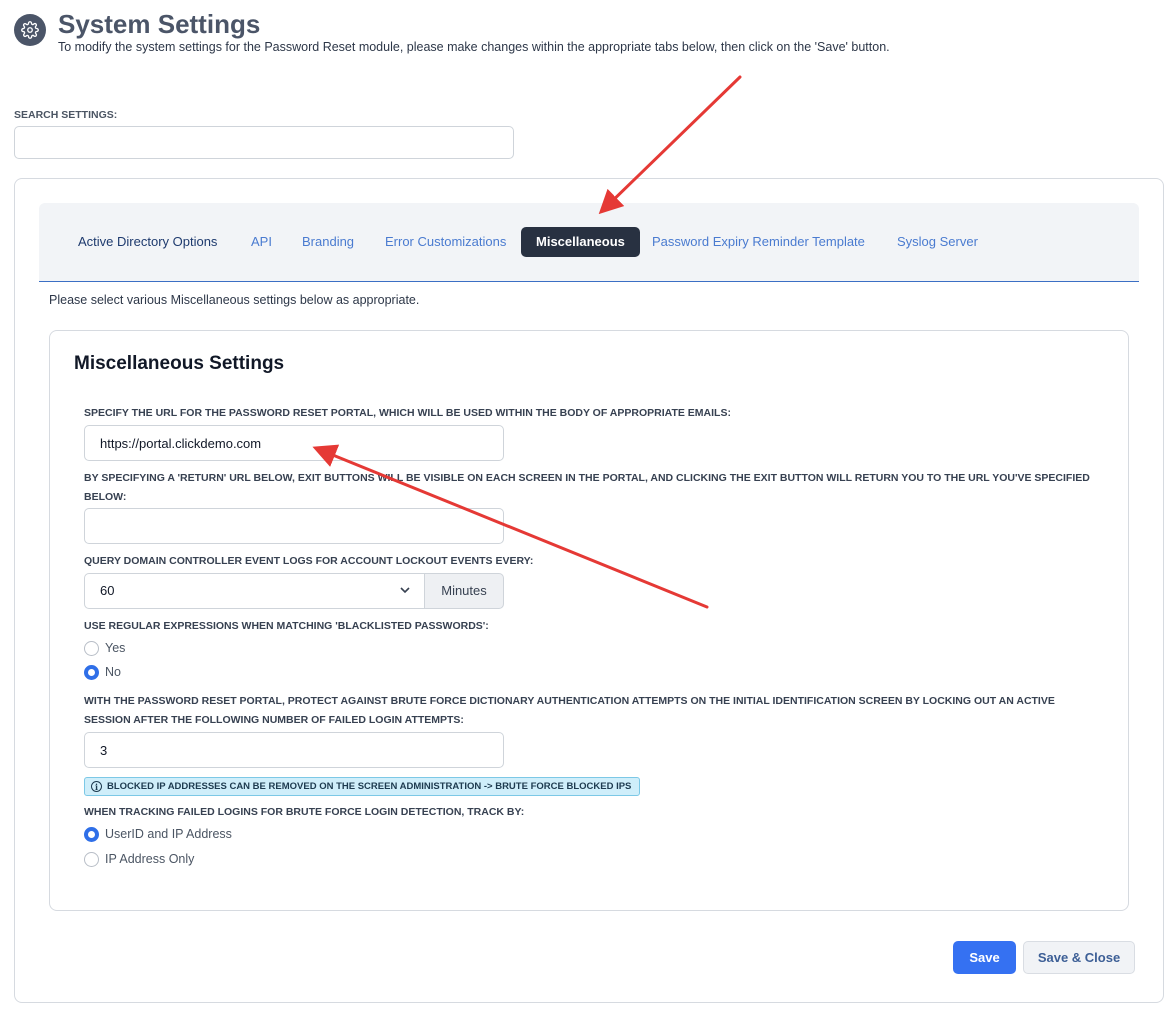  I want to click on radio-userid-ip-label: UserID and IP Address, so click(168, 834).